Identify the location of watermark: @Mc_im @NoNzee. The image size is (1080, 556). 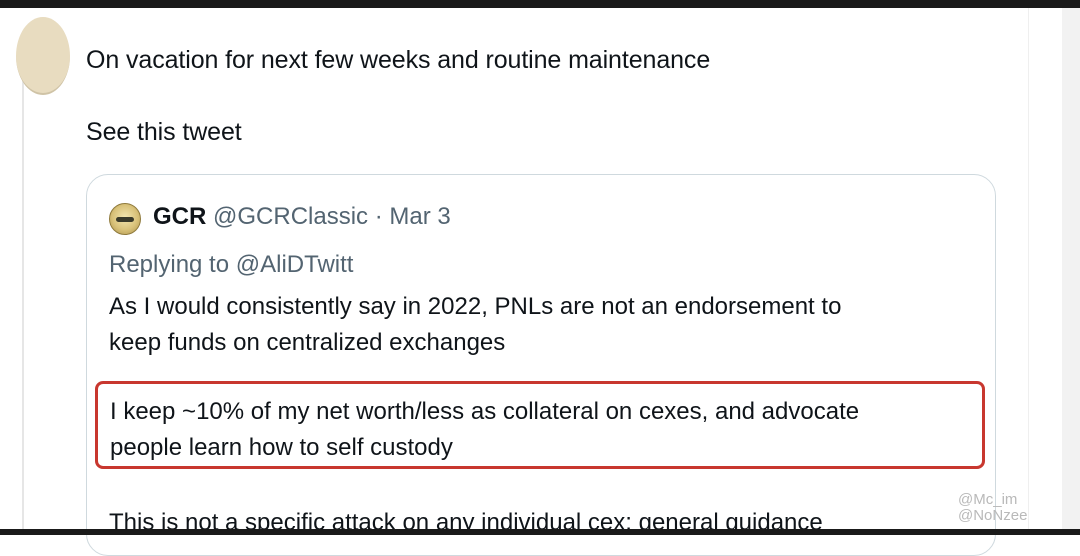
(992, 508).